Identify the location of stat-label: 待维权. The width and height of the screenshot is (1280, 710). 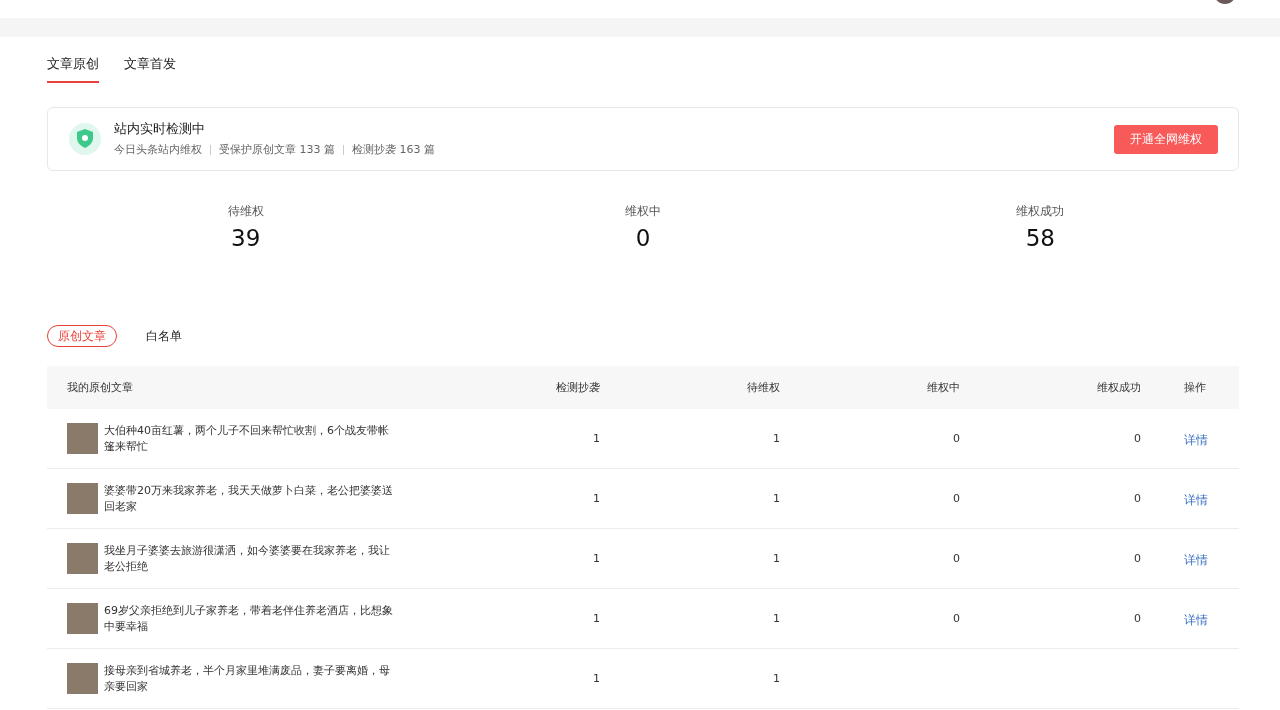
(245, 211).